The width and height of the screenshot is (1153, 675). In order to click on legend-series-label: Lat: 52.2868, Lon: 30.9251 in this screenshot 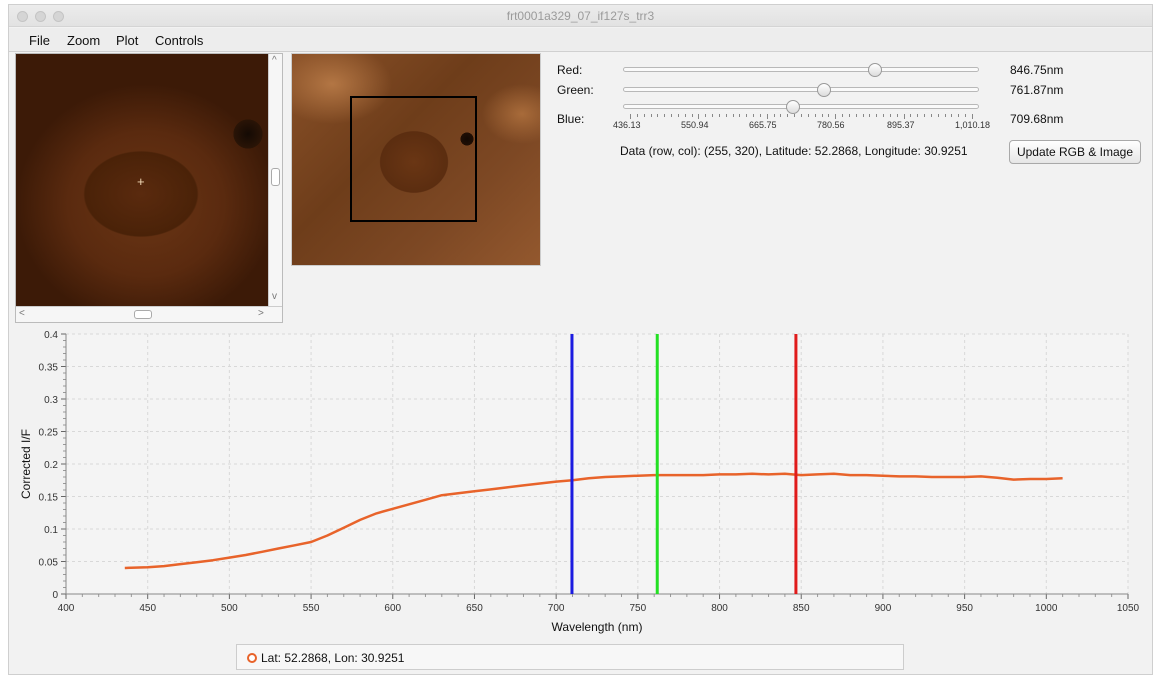, I will do `click(333, 658)`.